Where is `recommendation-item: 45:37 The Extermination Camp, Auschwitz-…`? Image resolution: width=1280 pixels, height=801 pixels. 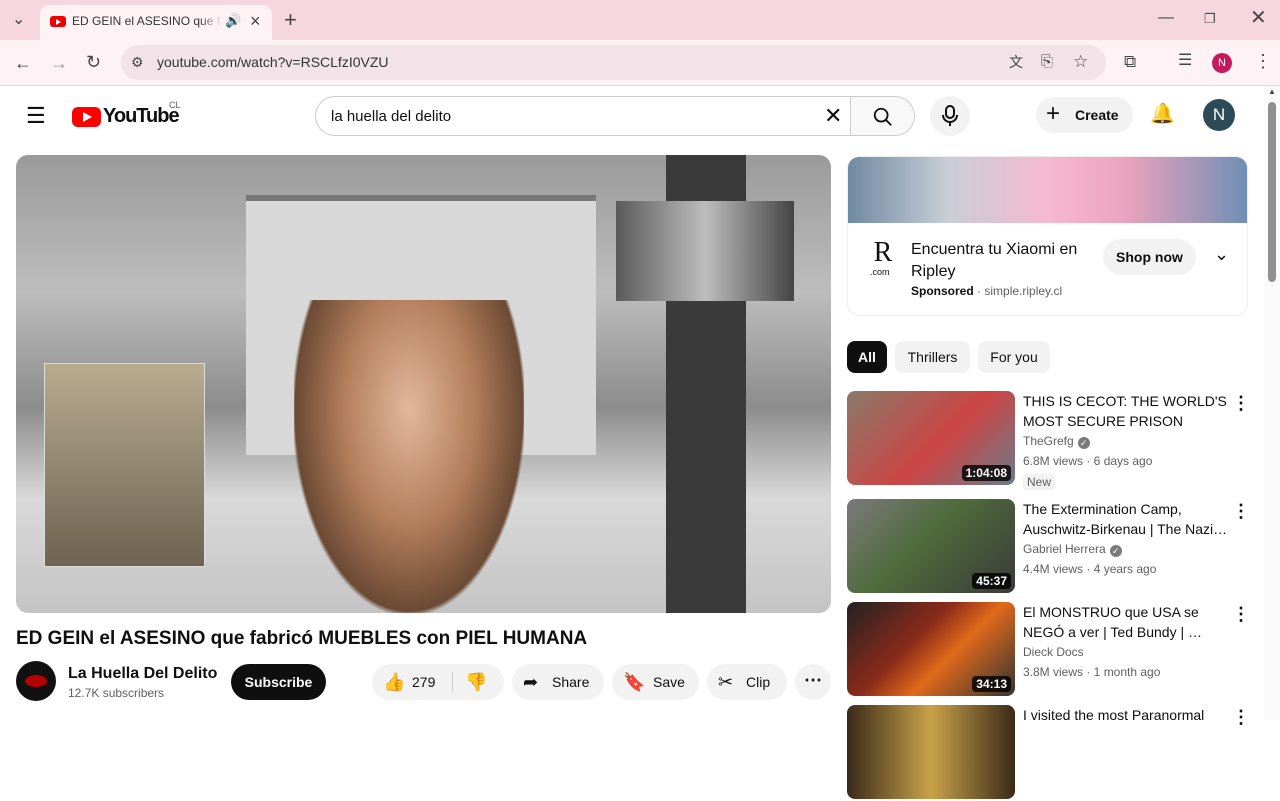
recommendation-item: 45:37 The Extermination Camp, Auschwitz-… is located at coordinates (1052, 547).